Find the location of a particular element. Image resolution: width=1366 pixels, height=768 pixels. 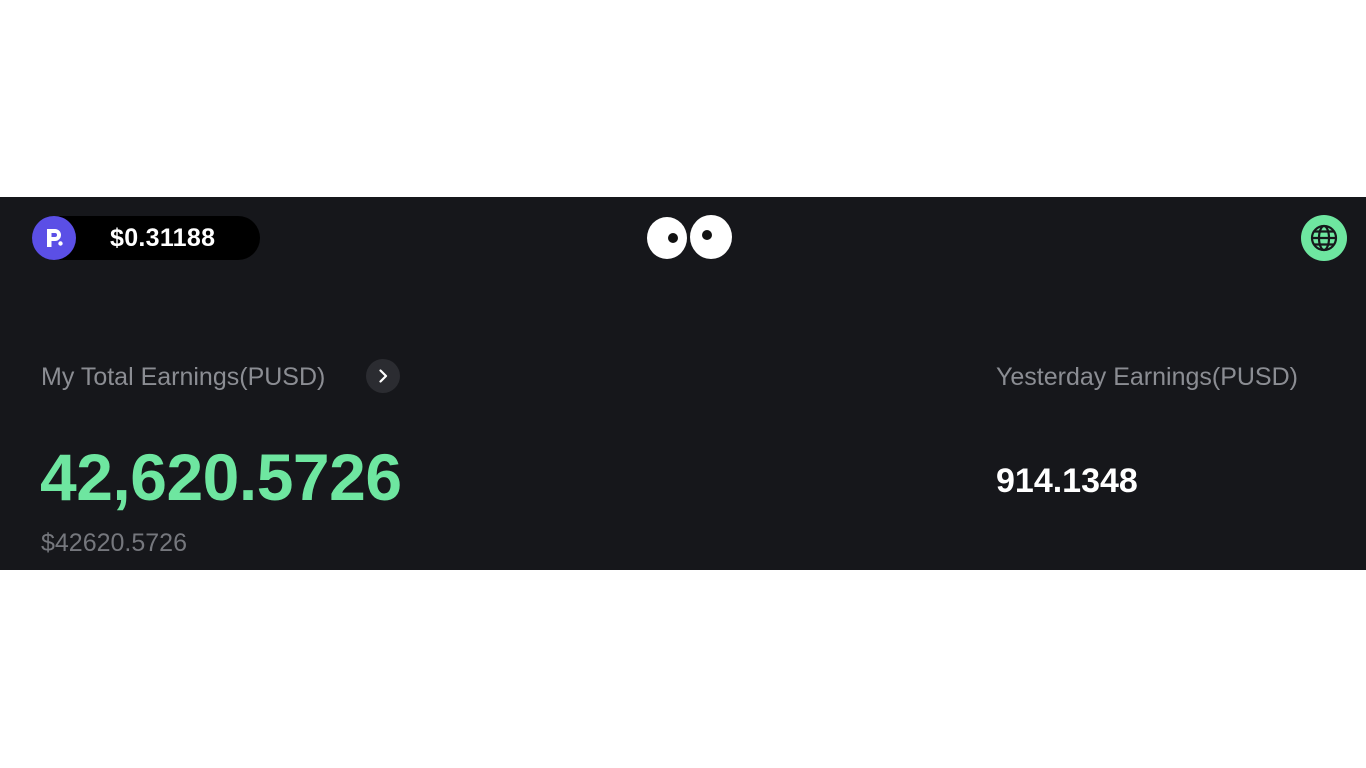

yesterday-earnings-label: Yesterday Earnings(PUSD) is located at coordinates (1147, 377).